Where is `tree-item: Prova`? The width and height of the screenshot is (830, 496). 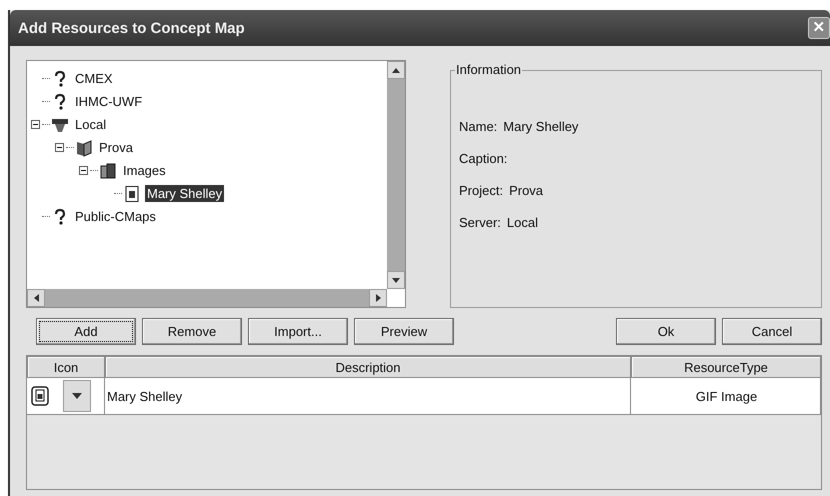 tree-item: Prova is located at coordinates (116, 147).